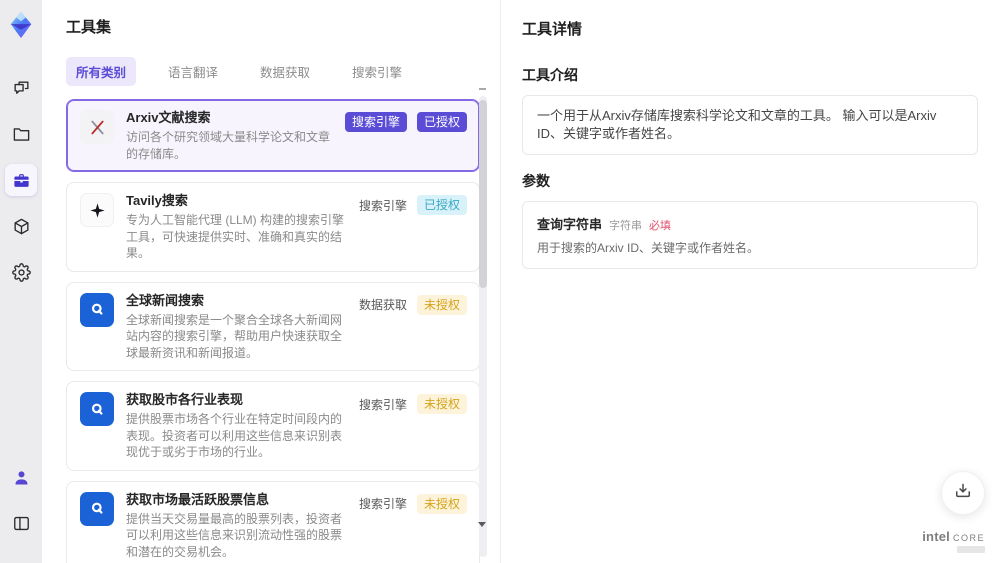 This screenshot has height=563, width=1000. What do you see at coordinates (193, 71) in the screenshot?
I see `tab-语言翻译: 语言翻译` at bounding box center [193, 71].